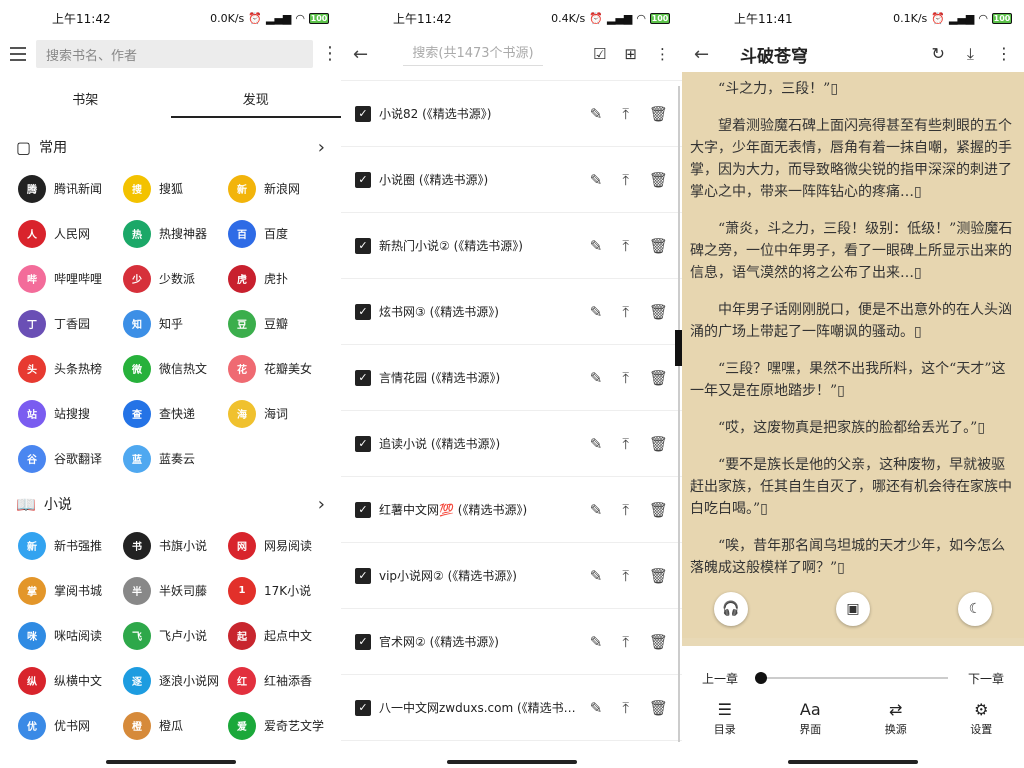 Image resolution: width=1024 pixels, height=768 pixels. Describe the element at coordinates (175, 635) in the screenshot. I see `source-item: 飞飞卢小说` at that location.